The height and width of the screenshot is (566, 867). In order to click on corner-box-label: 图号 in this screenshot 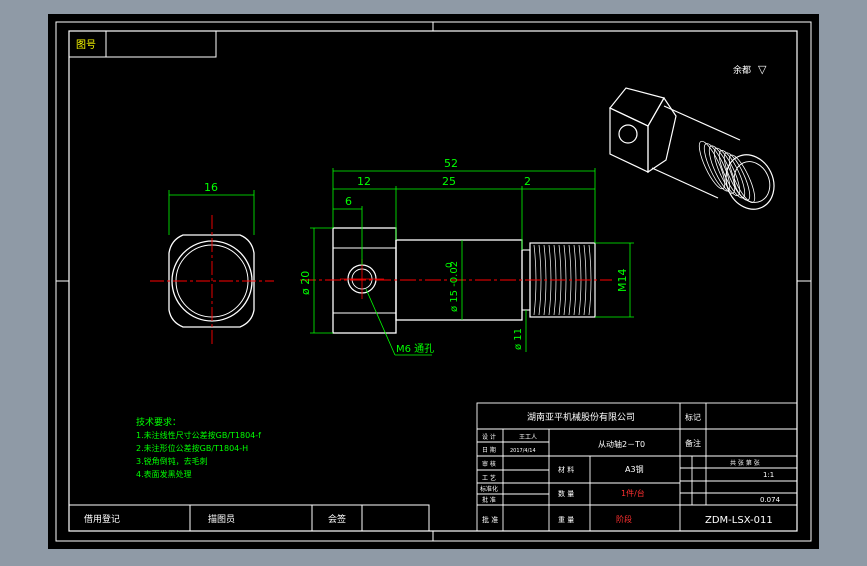, I will do `click(86, 45)`.